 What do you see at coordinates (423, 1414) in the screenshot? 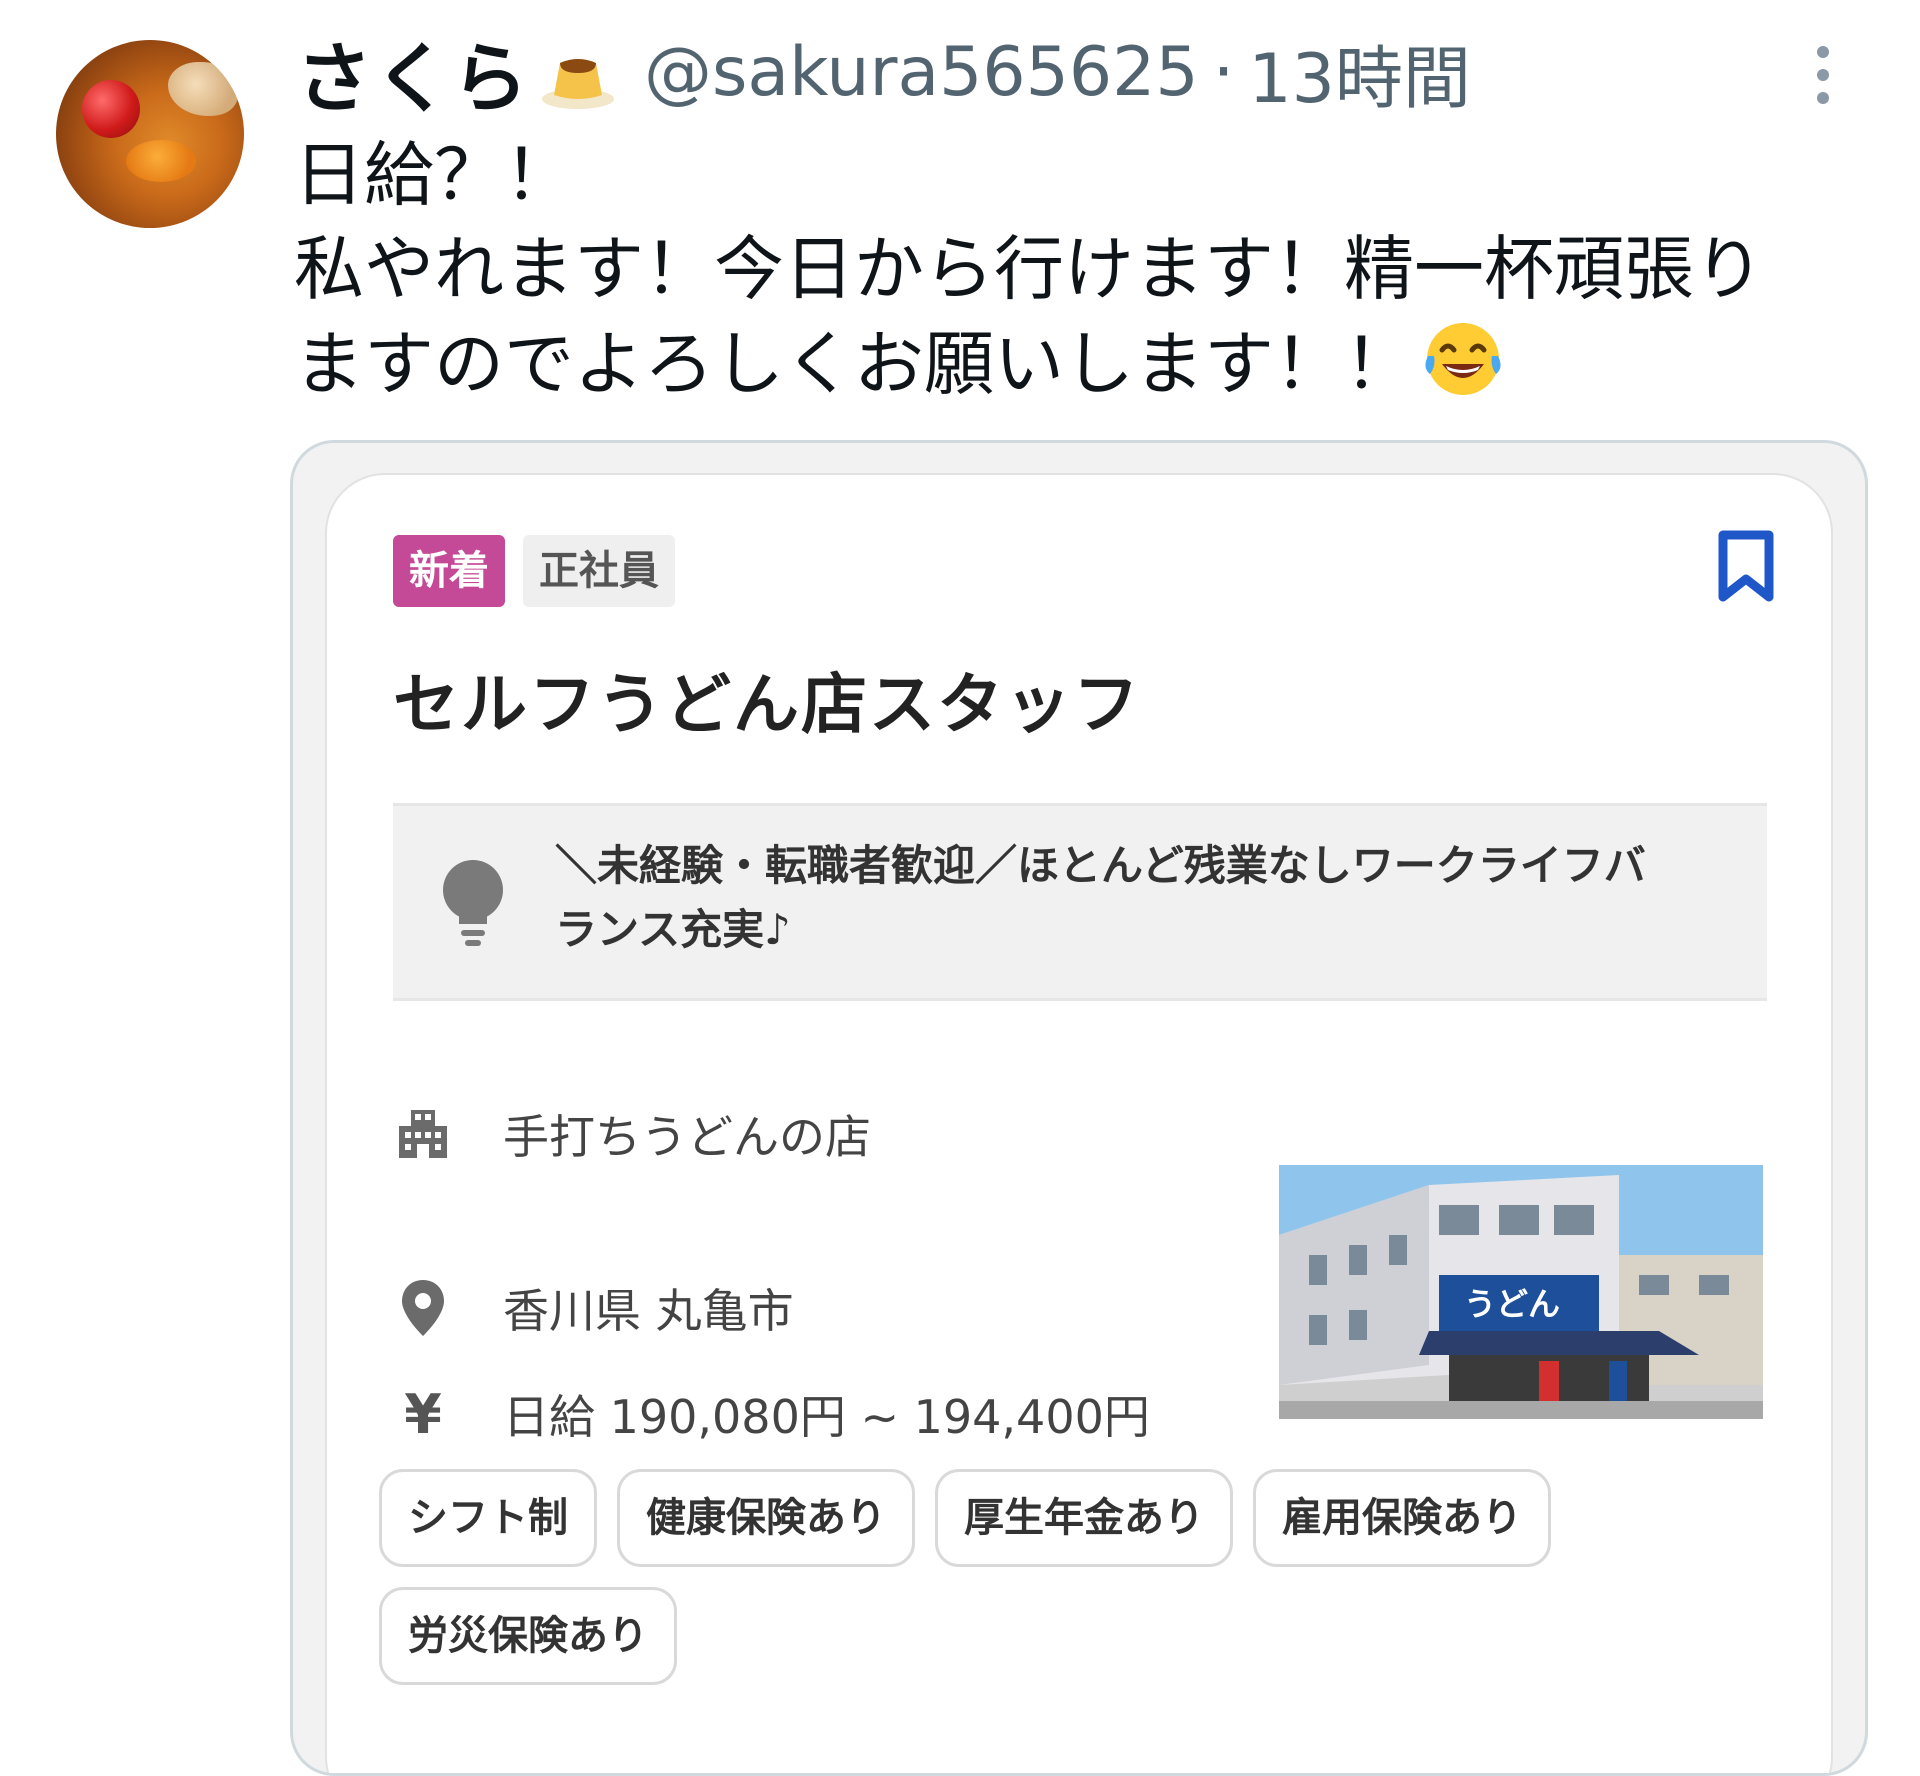
I see `yen-icon: ¥` at bounding box center [423, 1414].